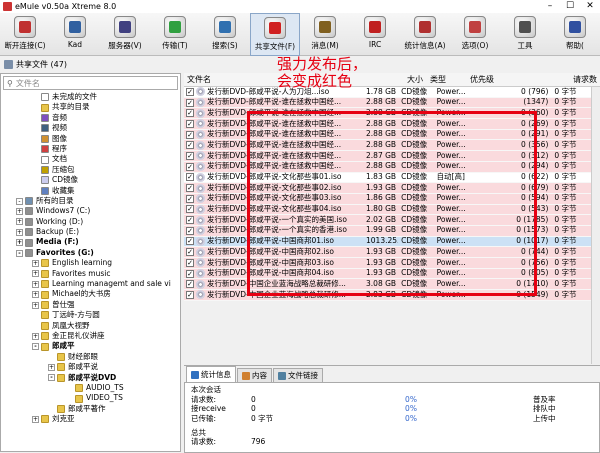 This screenshot has width=600, height=453. What do you see at coordinates (570, 6) in the screenshot?
I see `maximize-button: ☐` at bounding box center [570, 6].